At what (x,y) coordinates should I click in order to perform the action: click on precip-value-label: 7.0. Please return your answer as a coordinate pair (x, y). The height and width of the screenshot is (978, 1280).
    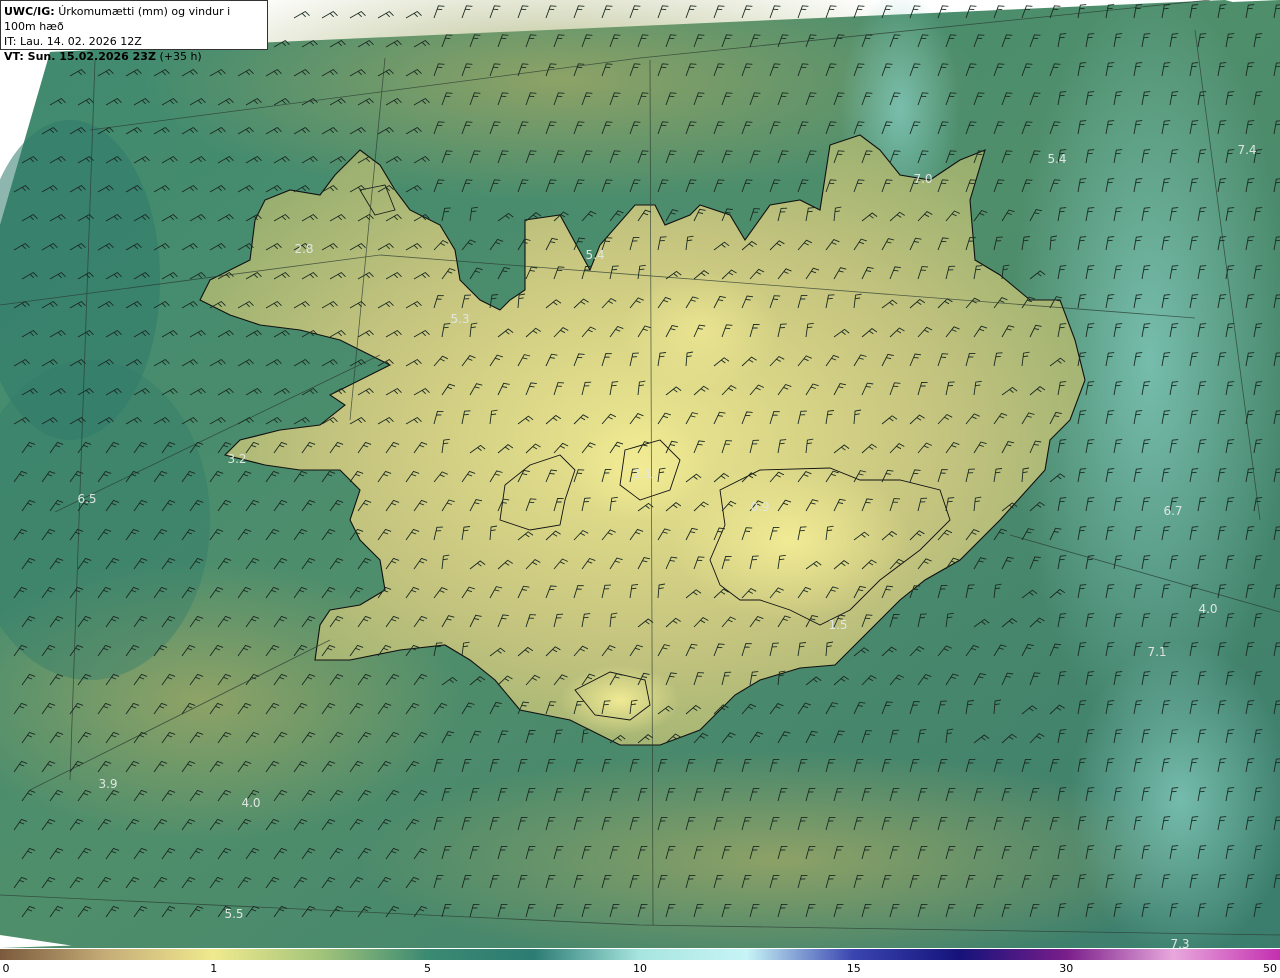
    Looking at the image, I should click on (923, 179).